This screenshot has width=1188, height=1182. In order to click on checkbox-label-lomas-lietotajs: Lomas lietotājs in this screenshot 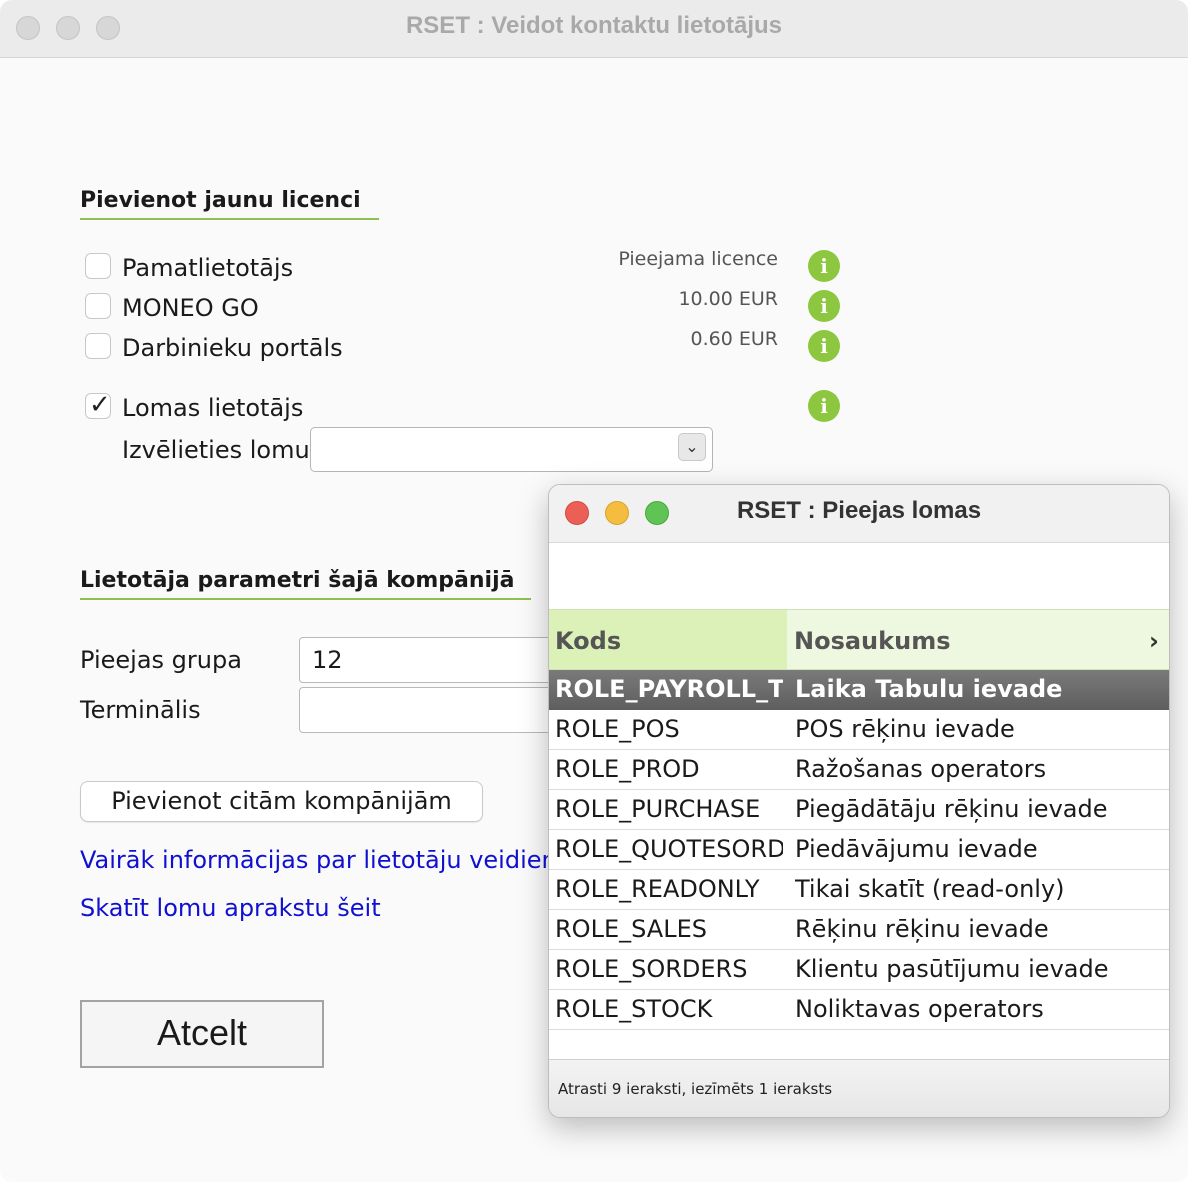, I will do `click(212, 408)`.